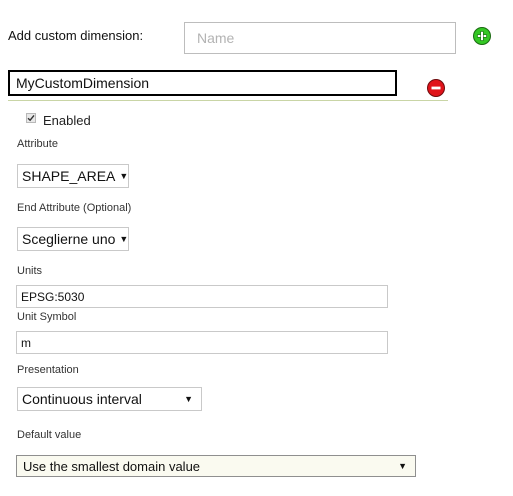 The width and height of the screenshot is (513, 496). Describe the element at coordinates (112, 466) in the screenshot. I see `default-value-select-value: Use the smallest domain value` at that location.